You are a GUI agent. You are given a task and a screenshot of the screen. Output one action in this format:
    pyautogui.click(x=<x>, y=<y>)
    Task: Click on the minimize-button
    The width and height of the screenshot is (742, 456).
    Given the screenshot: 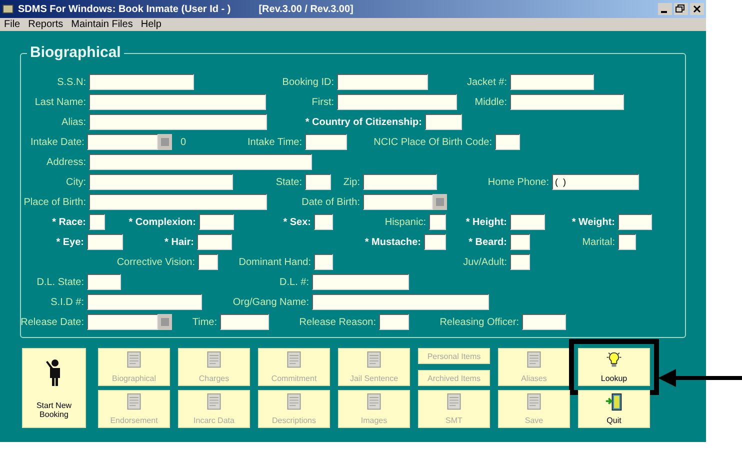 What is the action you would take?
    pyautogui.click(x=665, y=9)
    